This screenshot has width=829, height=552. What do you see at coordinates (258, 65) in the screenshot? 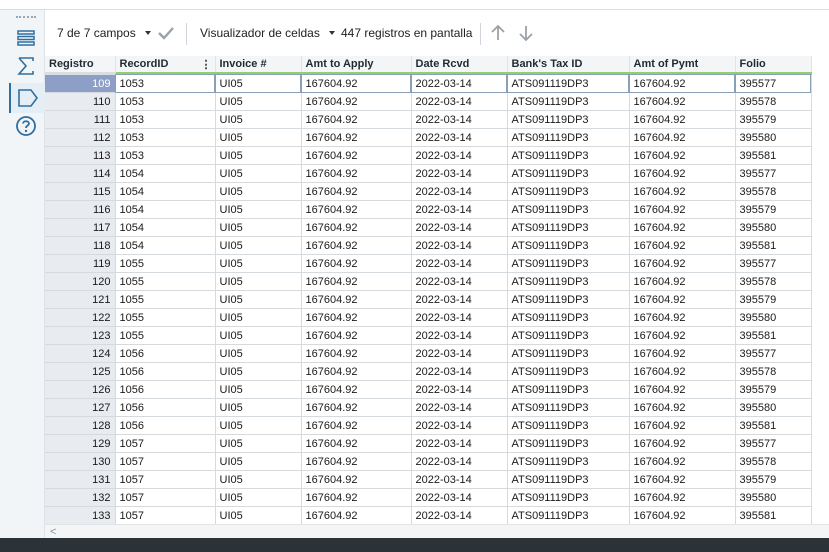
I see `column-header-invoice: Invoice #` at bounding box center [258, 65].